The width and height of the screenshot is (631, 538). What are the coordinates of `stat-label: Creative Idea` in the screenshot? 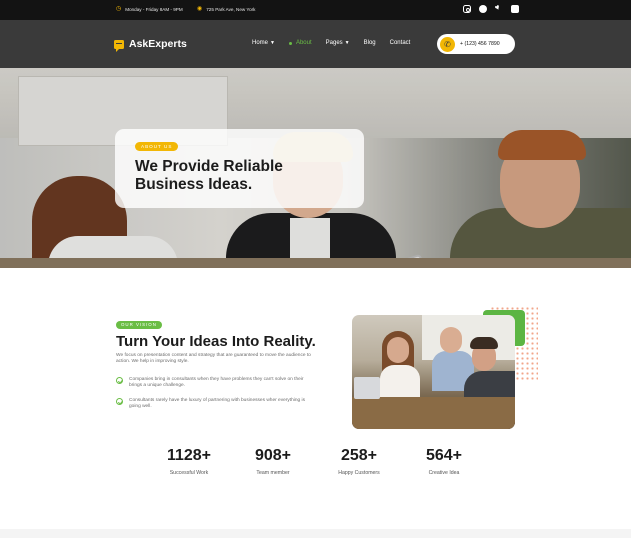 It's located at (444, 473).